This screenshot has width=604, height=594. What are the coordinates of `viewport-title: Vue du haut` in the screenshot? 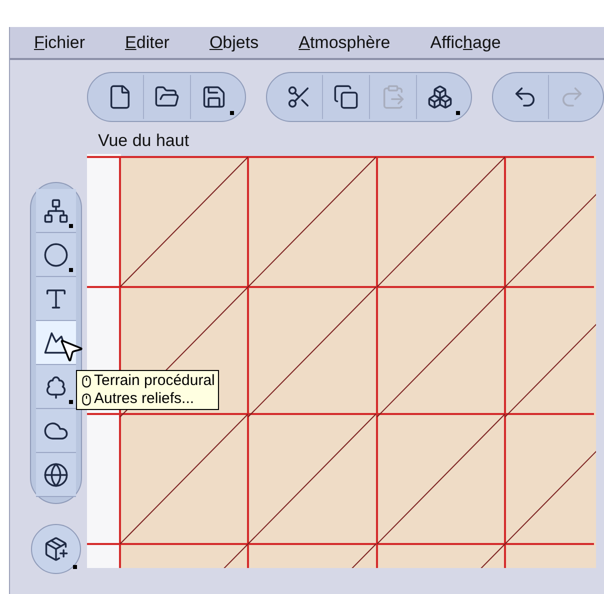 It's located at (144, 141).